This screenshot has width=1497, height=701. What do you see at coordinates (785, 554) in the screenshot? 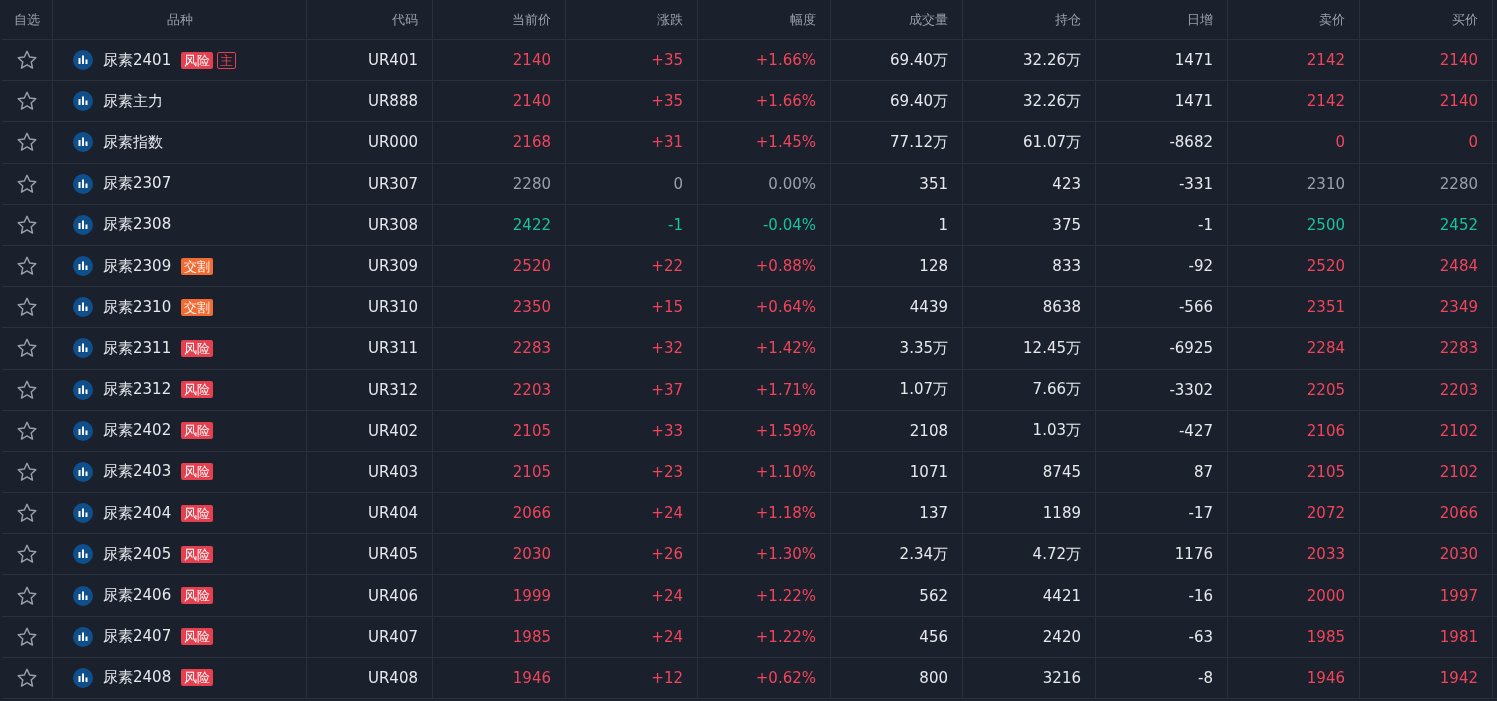
I see `percent-text: +1.30%` at bounding box center [785, 554].